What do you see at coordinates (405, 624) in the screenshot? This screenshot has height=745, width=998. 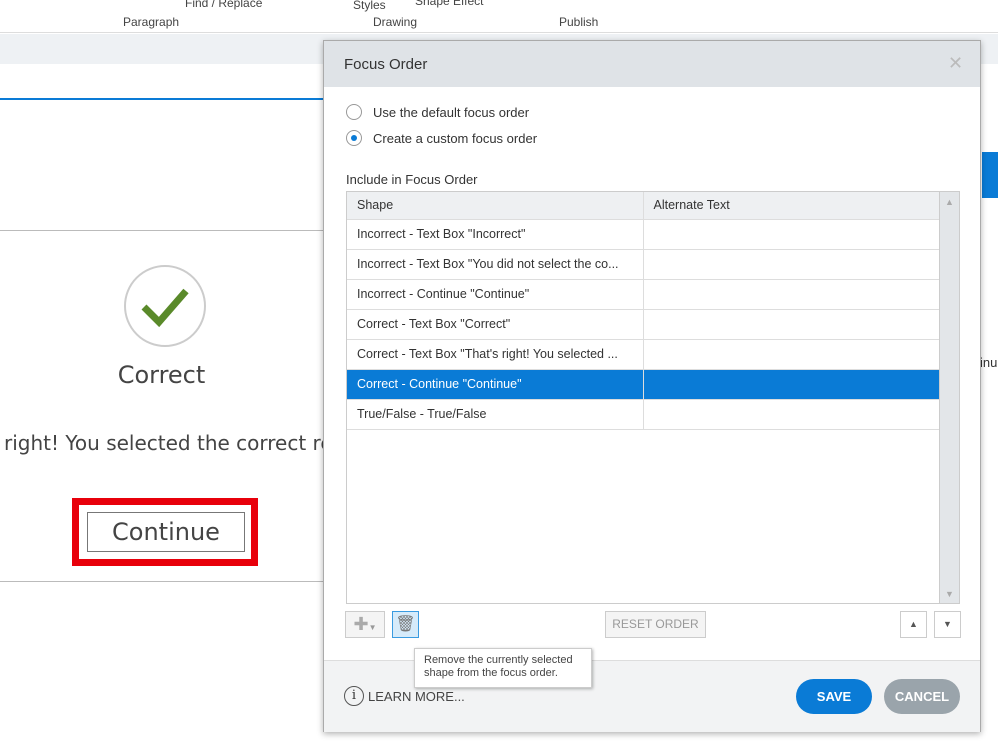 I see `trash-icon: 🗑` at bounding box center [405, 624].